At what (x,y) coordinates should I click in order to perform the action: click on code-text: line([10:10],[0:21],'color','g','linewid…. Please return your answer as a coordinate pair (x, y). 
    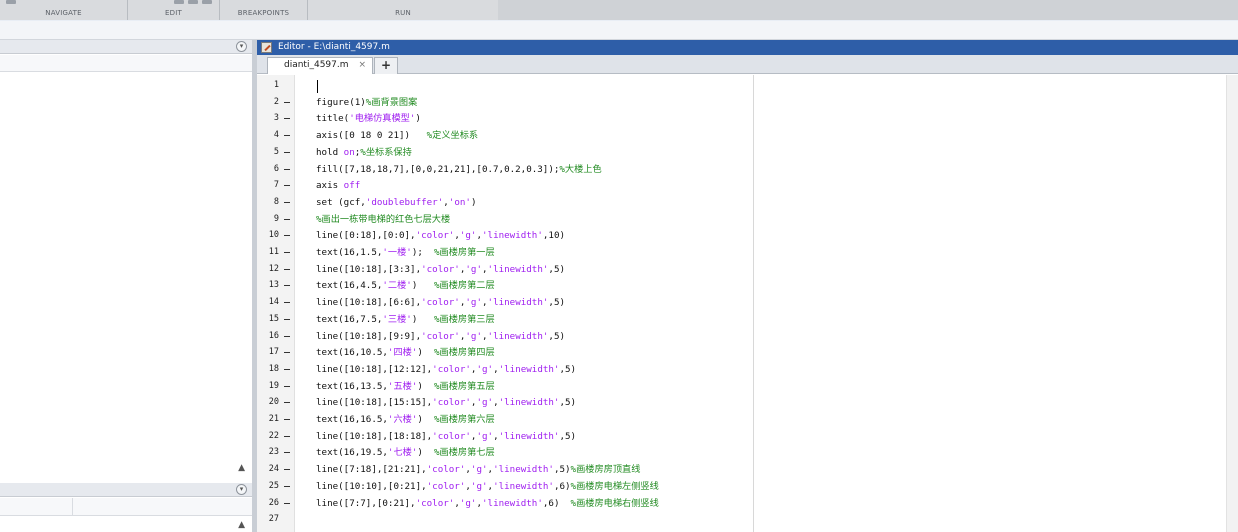
    Looking at the image, I should click on (487, 486).